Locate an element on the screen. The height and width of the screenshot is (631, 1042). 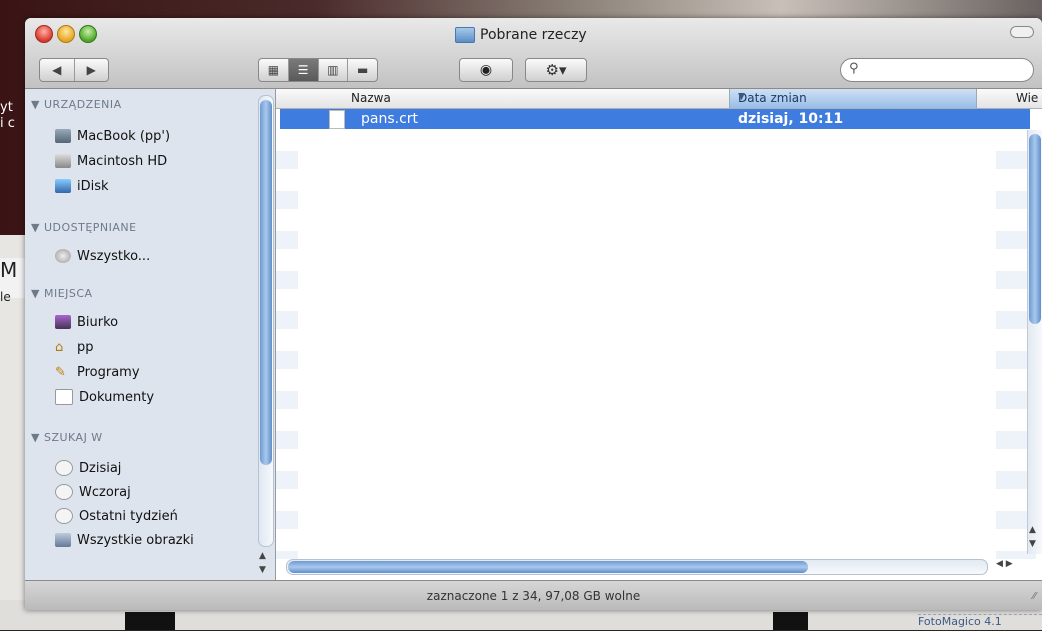
table-row: pans.crt dzisiaj, 10:11 is located at coordinates (655, 119).